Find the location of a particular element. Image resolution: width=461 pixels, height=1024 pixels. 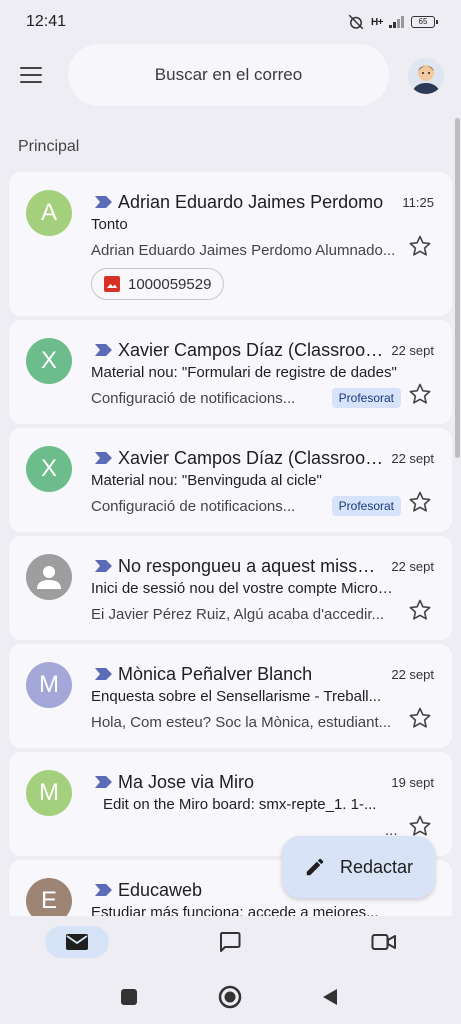

attachment-name: 1000059529 is located at coordinates (170, 284).